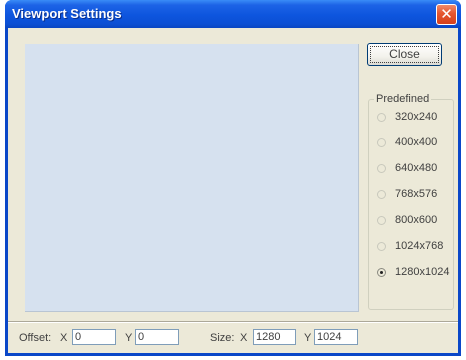  What do you see at coordinates (416, 194) in the screenshot?
I see `radio-label: 768x576` at bounding box center [416, 194].